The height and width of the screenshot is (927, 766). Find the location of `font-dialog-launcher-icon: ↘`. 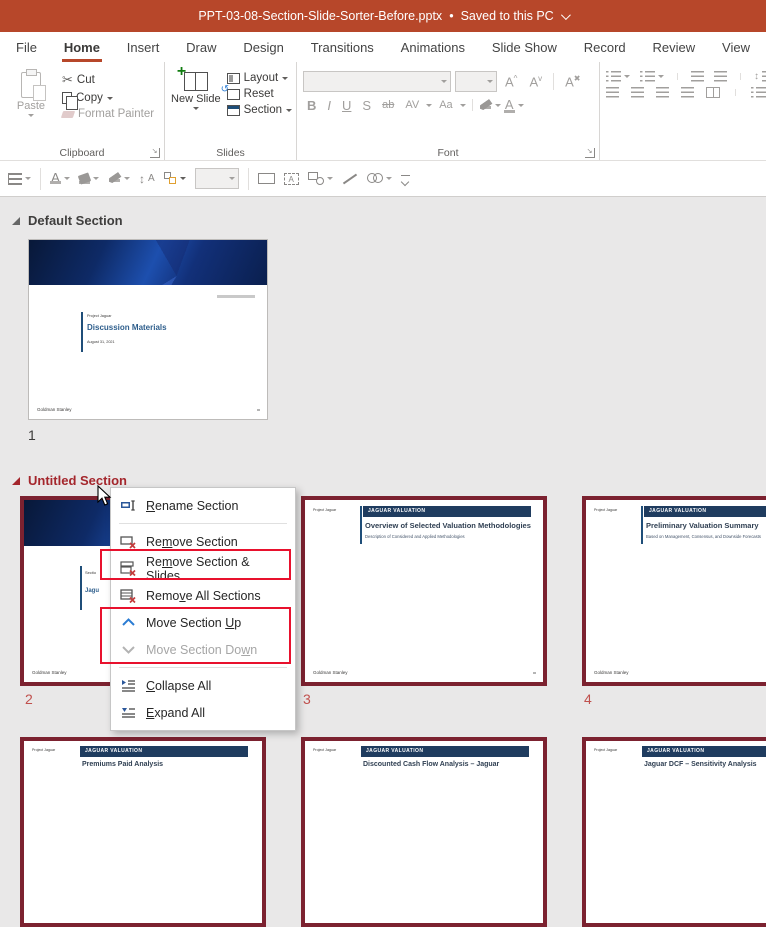

font-dialog-launcher-icon: ↘ is located at coordinates (590, 153).